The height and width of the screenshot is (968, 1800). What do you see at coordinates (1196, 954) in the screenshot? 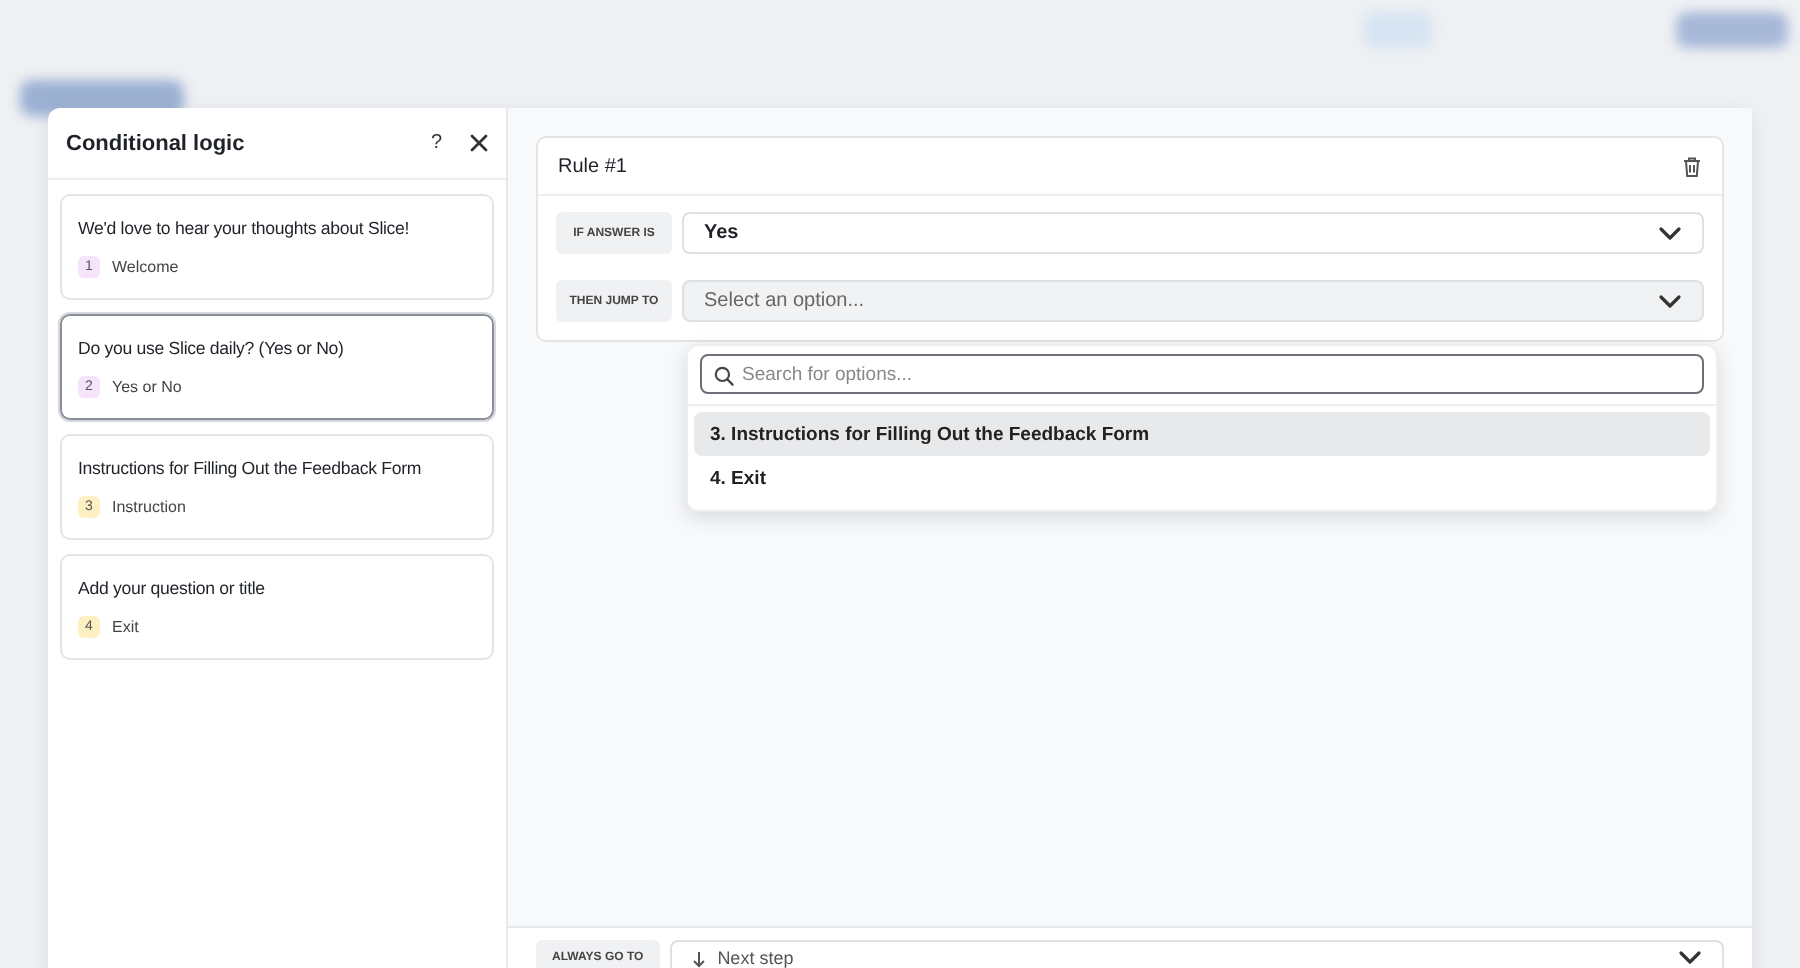
I see `next-step-select: Next step` at bounding box center [1196, 954].